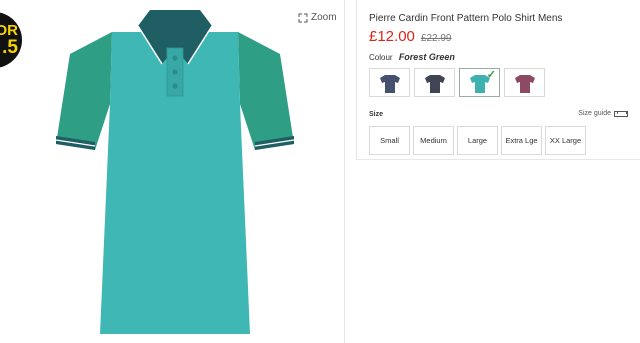 This screenshot has height=343, width=640. I want to click on size-guide-label: Size guide, so click(594, 113).